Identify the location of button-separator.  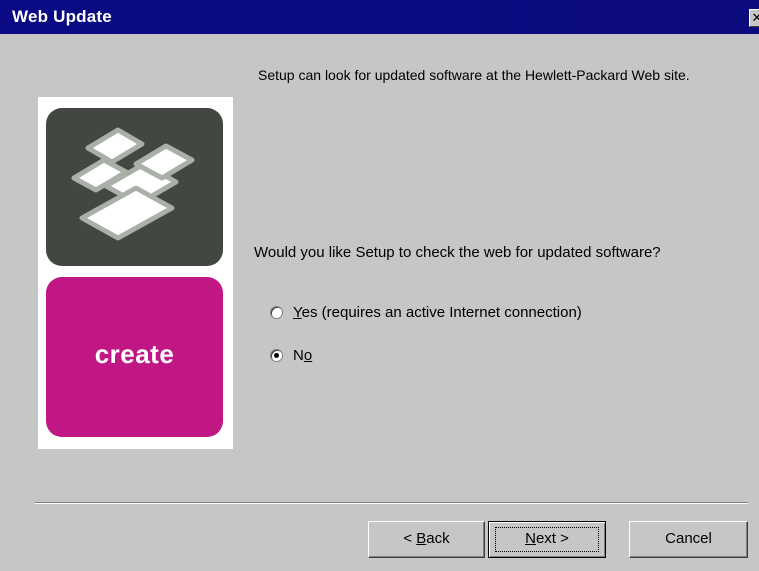
(391, 503).